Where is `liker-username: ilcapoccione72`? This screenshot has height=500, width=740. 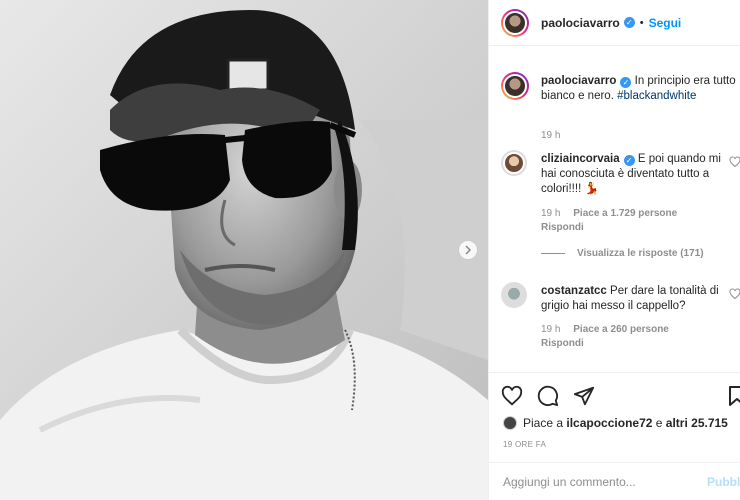
liker-username: ilcapoccione72 is located at coordinates (609, 423).